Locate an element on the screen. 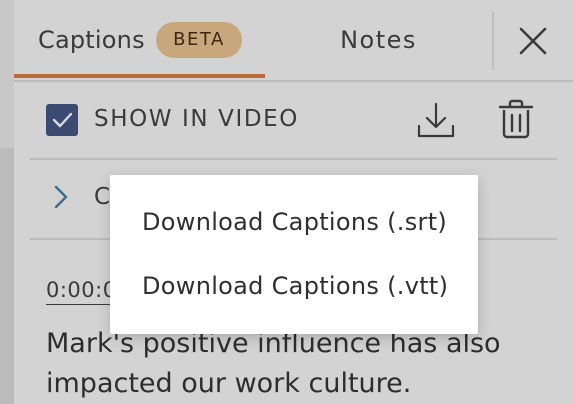 The image size is (573, 404). download-srt-label: Download Captions (.srt) is located at coordinates (295, 222).